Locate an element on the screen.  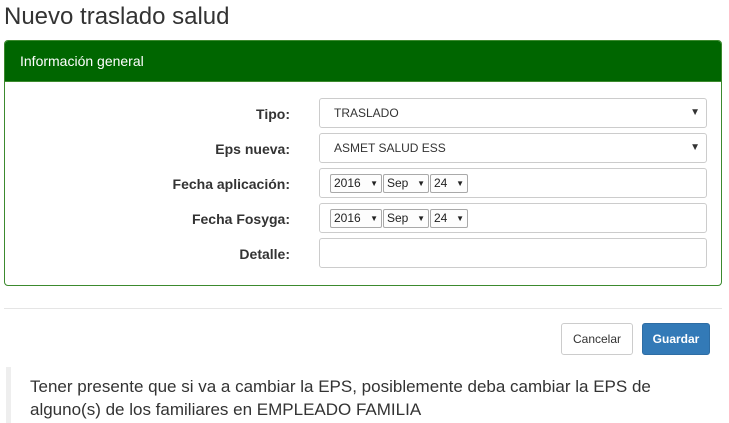
cancel-button: Cancelar is located at coordinates (597, 339).